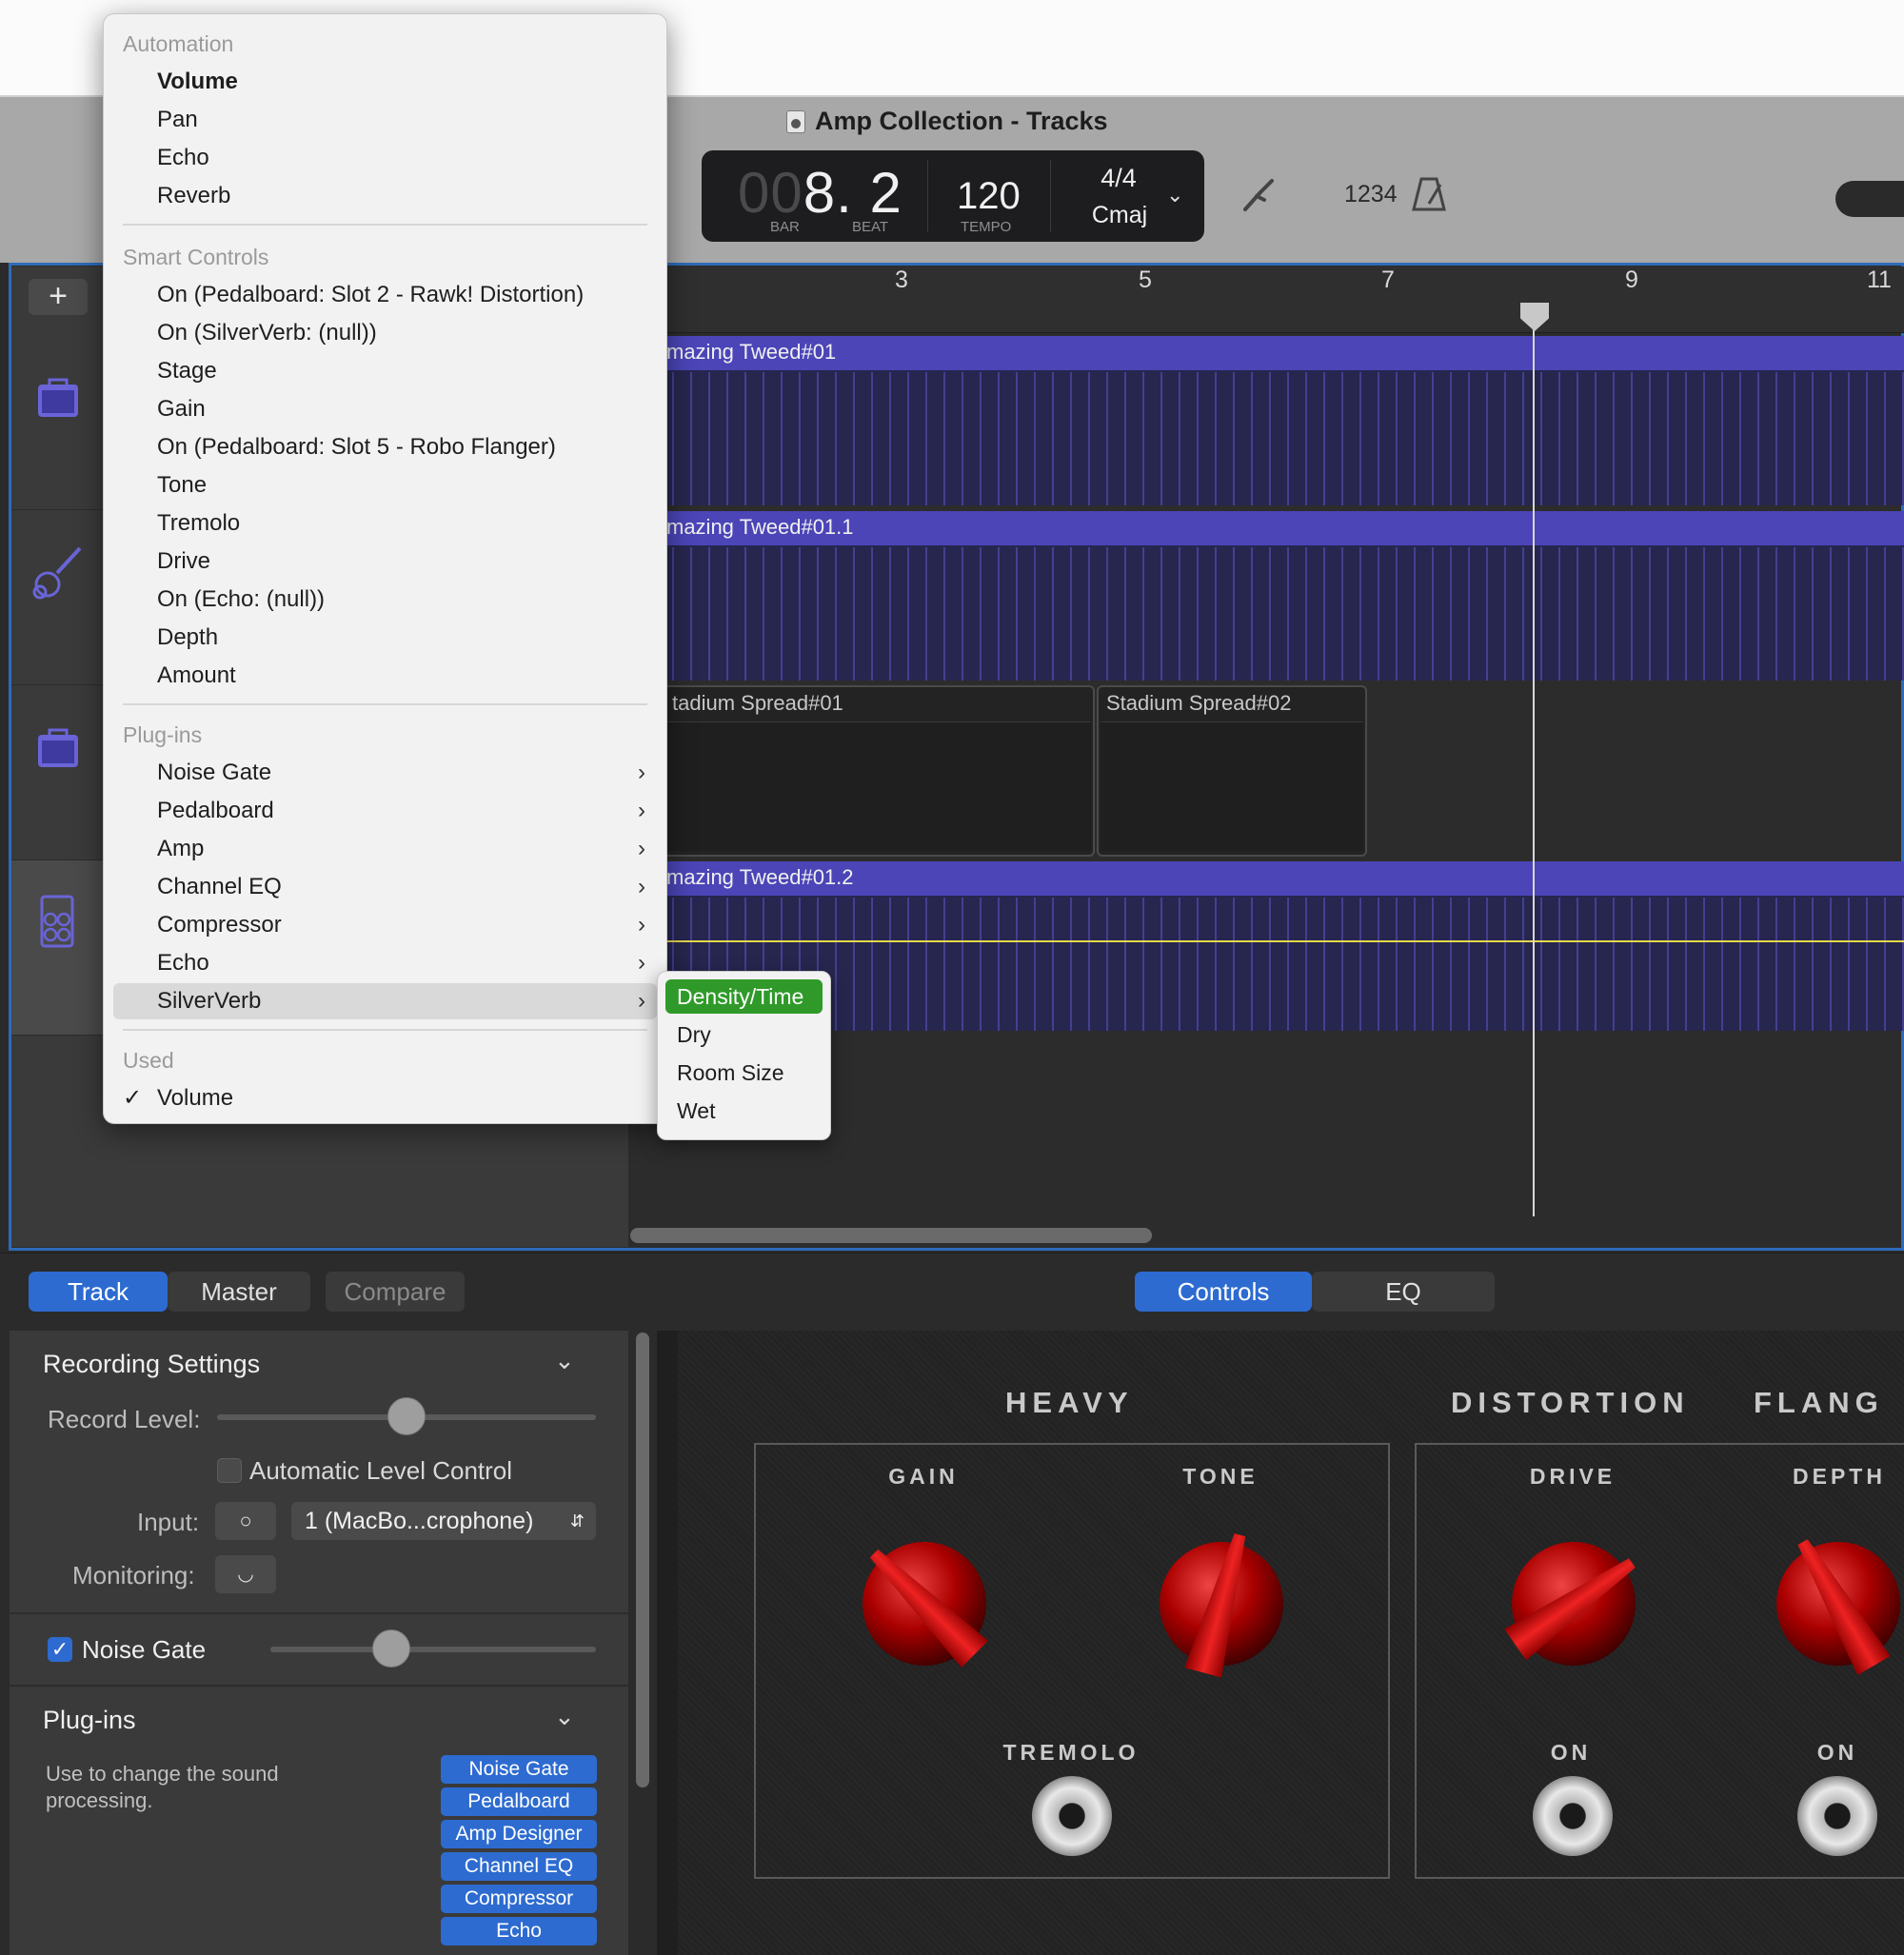  I want to click on menu-item-plugin: Amp ›, so click(385, 849).